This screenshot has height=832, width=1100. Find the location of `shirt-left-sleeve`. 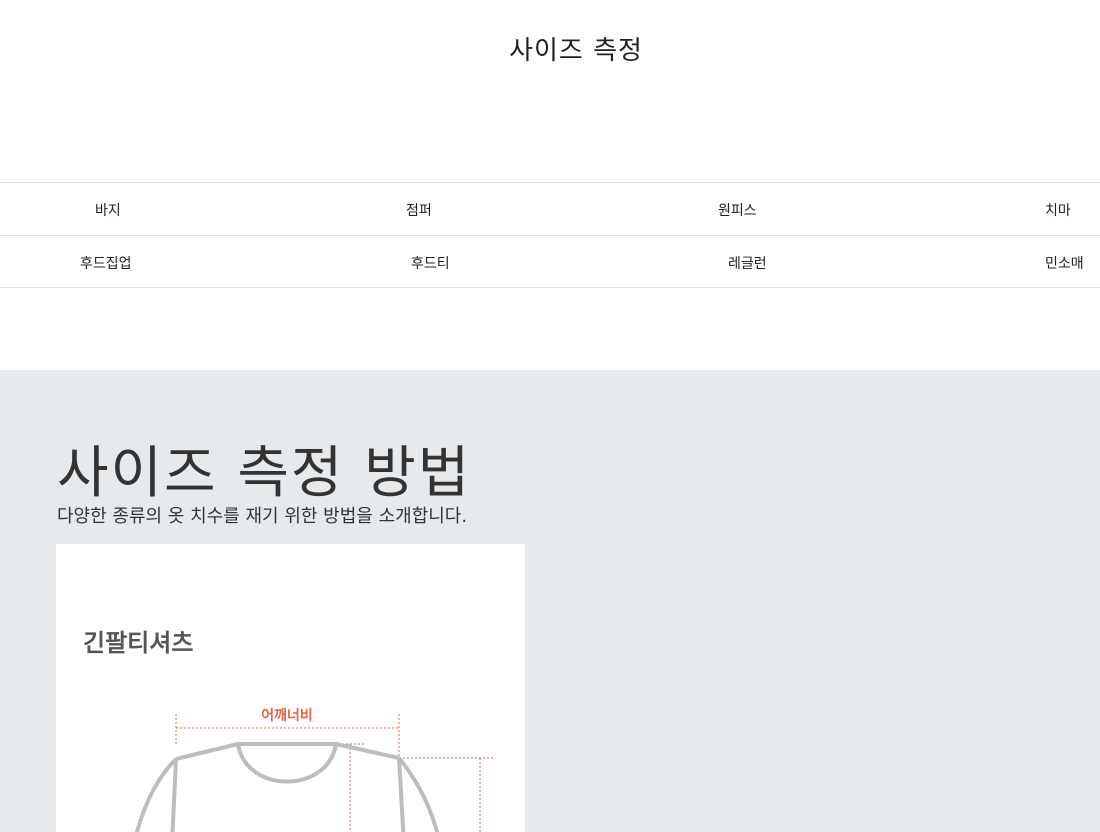

shirt-left-sleeve is located at coordinates (156, 794).